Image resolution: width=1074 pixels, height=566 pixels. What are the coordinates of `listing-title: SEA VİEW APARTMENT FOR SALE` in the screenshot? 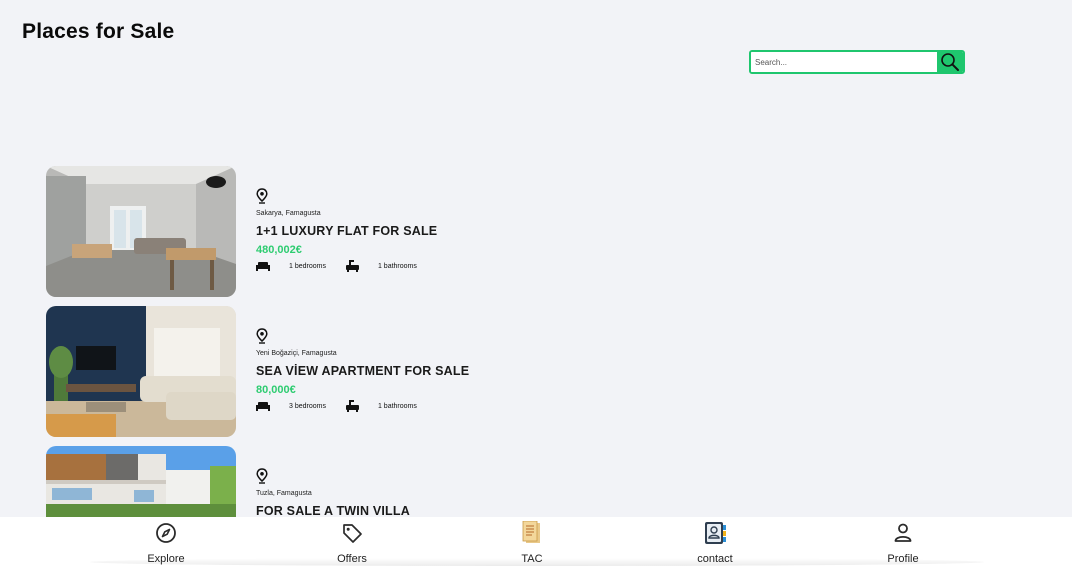 It's located at (362, 371).